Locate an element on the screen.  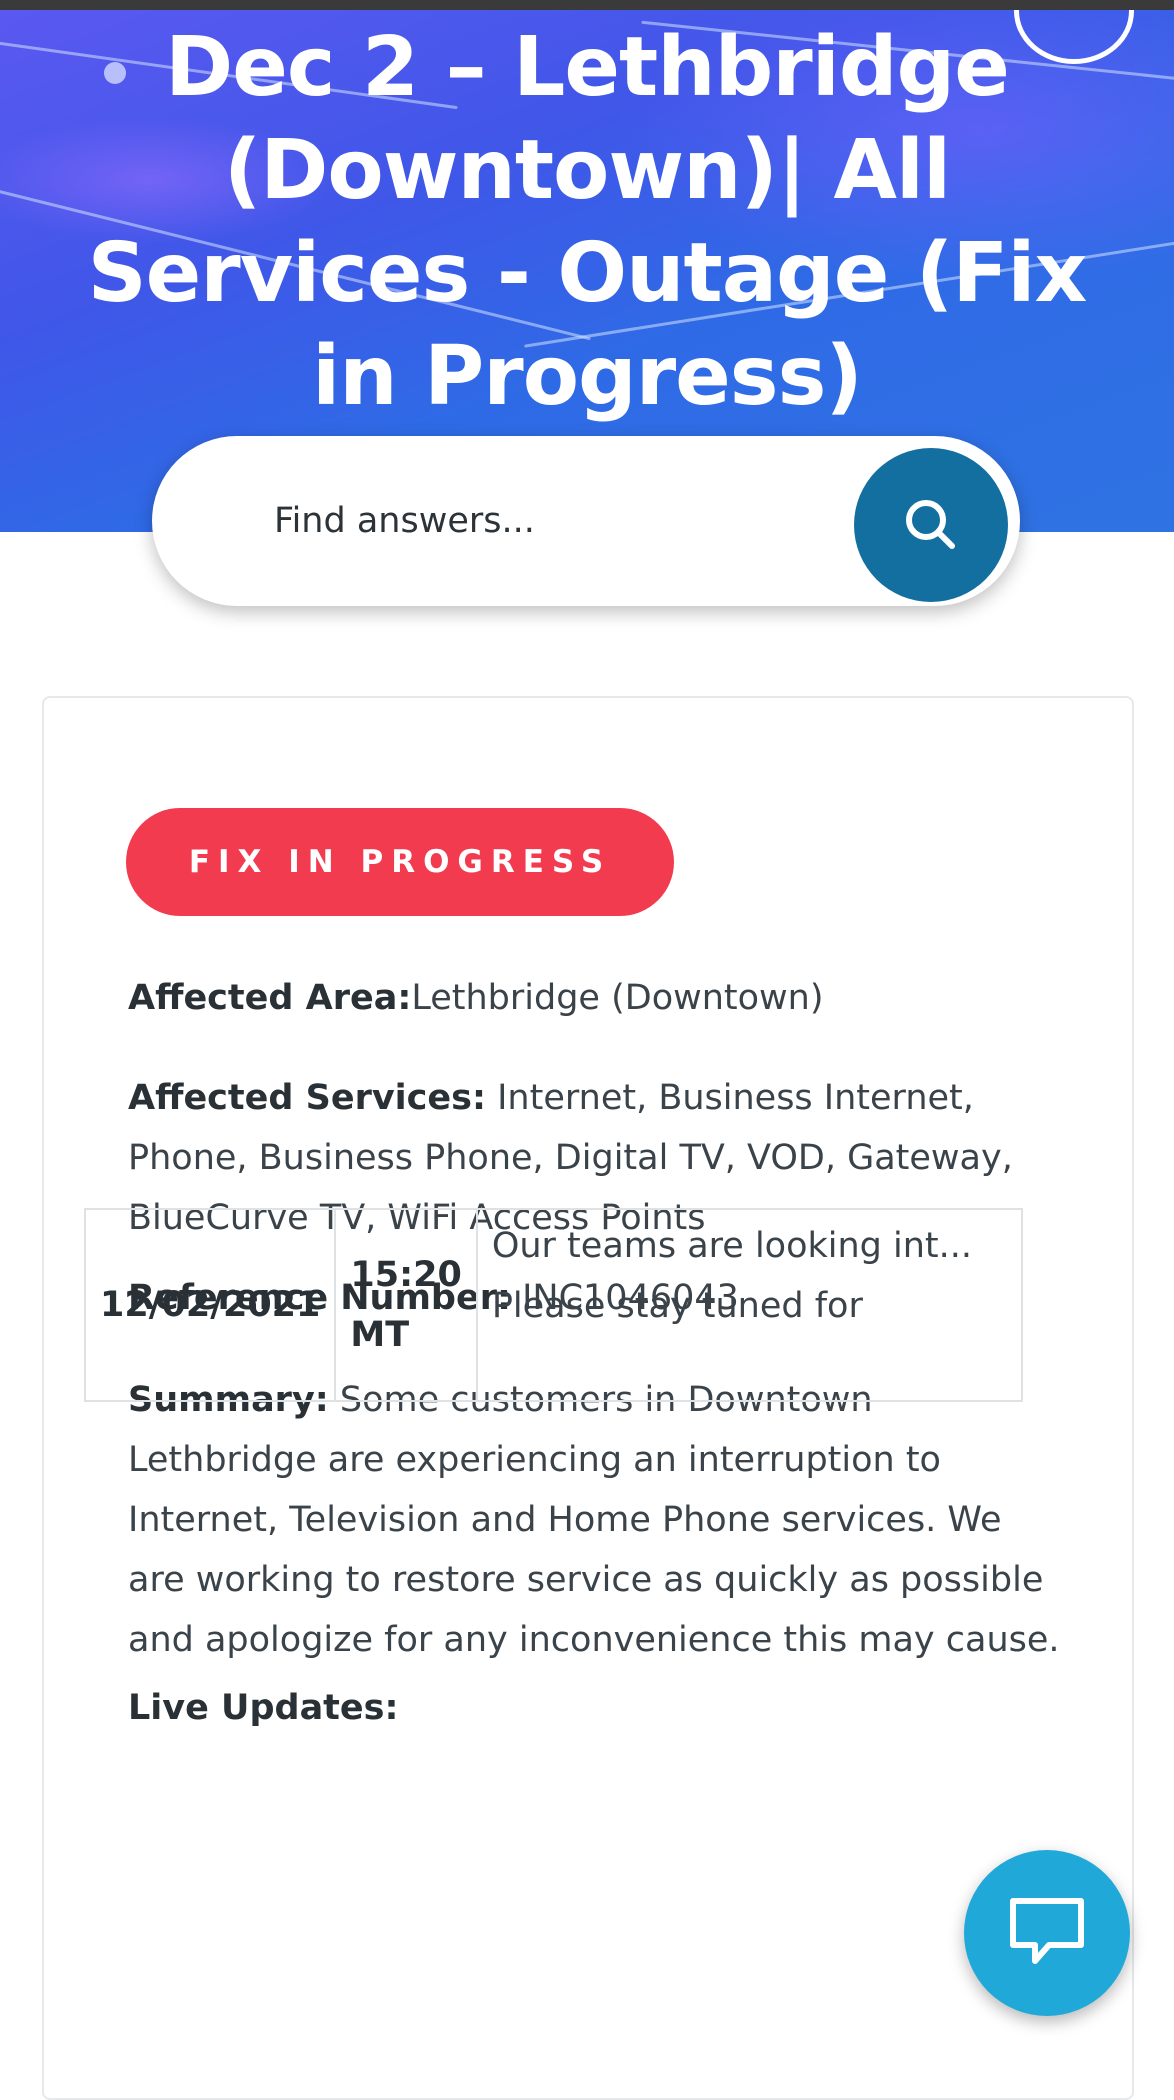
status-bar-edge is located at coordinates (587, 5).